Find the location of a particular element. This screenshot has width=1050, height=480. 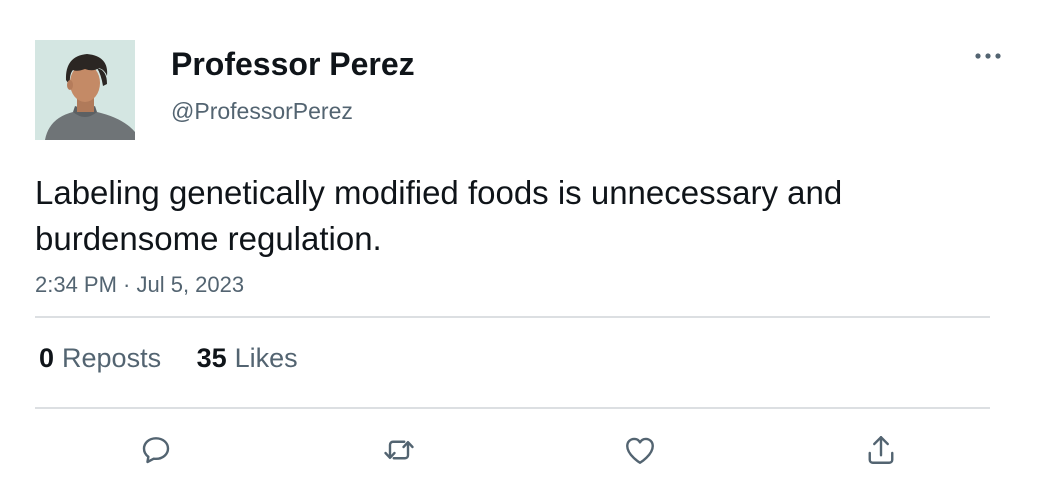

repost-icon is located at coordinates (399, 450).